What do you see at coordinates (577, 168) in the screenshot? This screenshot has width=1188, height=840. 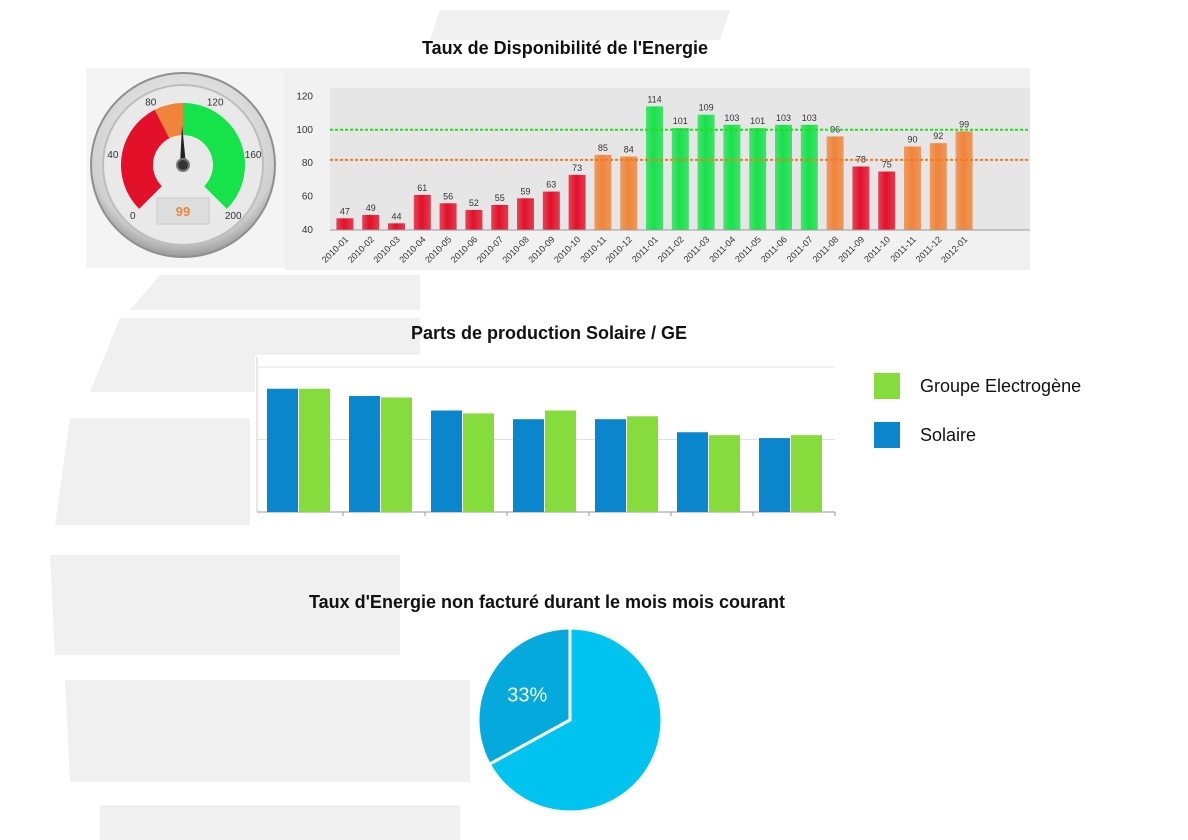 I see `availability-data-label: 73` at bounding box center [577, 168].